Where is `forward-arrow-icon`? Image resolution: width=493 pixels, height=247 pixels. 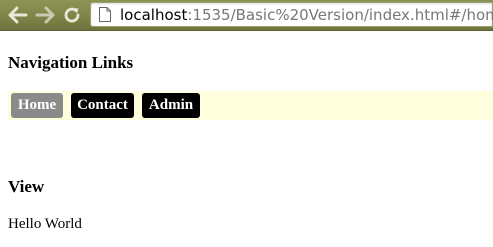
forward-arrow-icon is located at coordinates (45, 15).